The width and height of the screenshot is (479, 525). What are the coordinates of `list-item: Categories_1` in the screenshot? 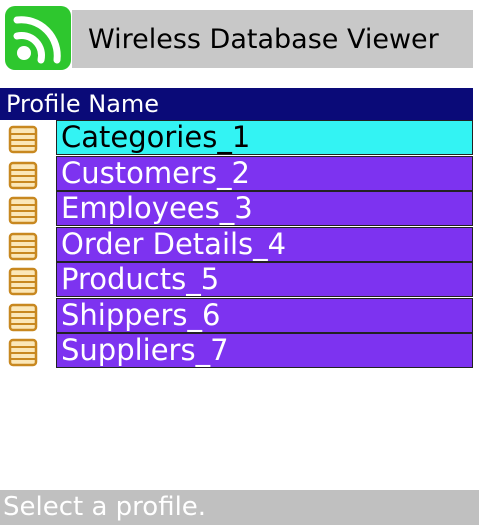 It's located at (239, 138).